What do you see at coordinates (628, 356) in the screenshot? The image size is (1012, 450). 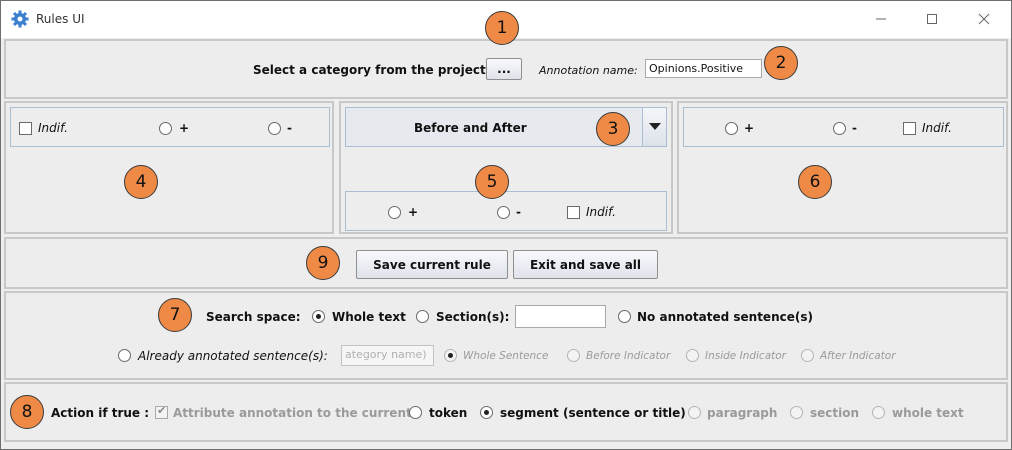 I see `before-indicator-label: Before Indicator` at bounding box center [628, 356].